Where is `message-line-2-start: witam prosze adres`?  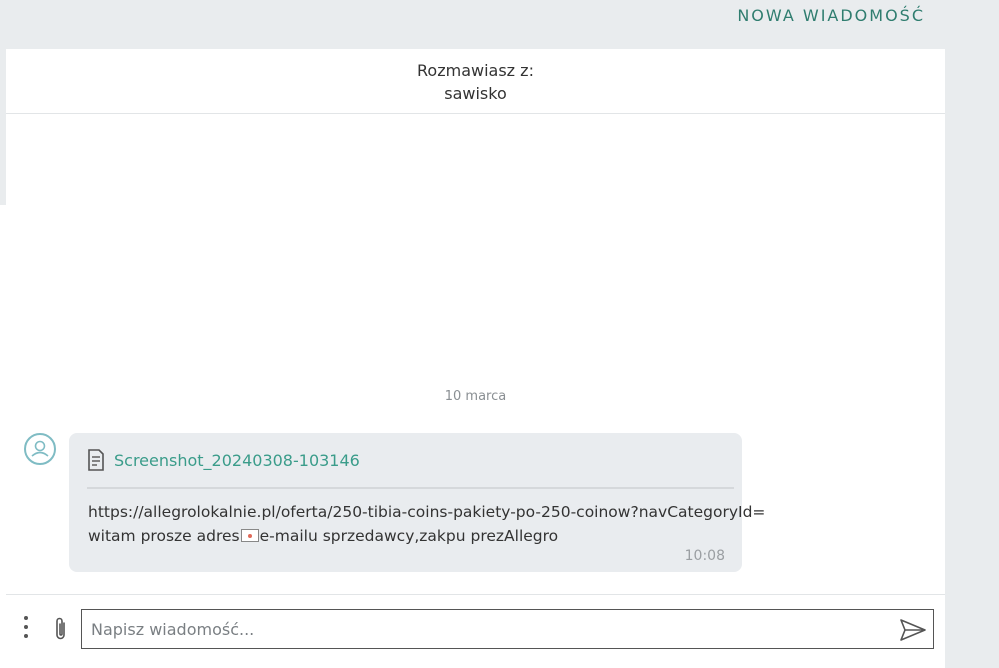 message-line-2-start: witam prosze adres is located at coordinates (164, 536).